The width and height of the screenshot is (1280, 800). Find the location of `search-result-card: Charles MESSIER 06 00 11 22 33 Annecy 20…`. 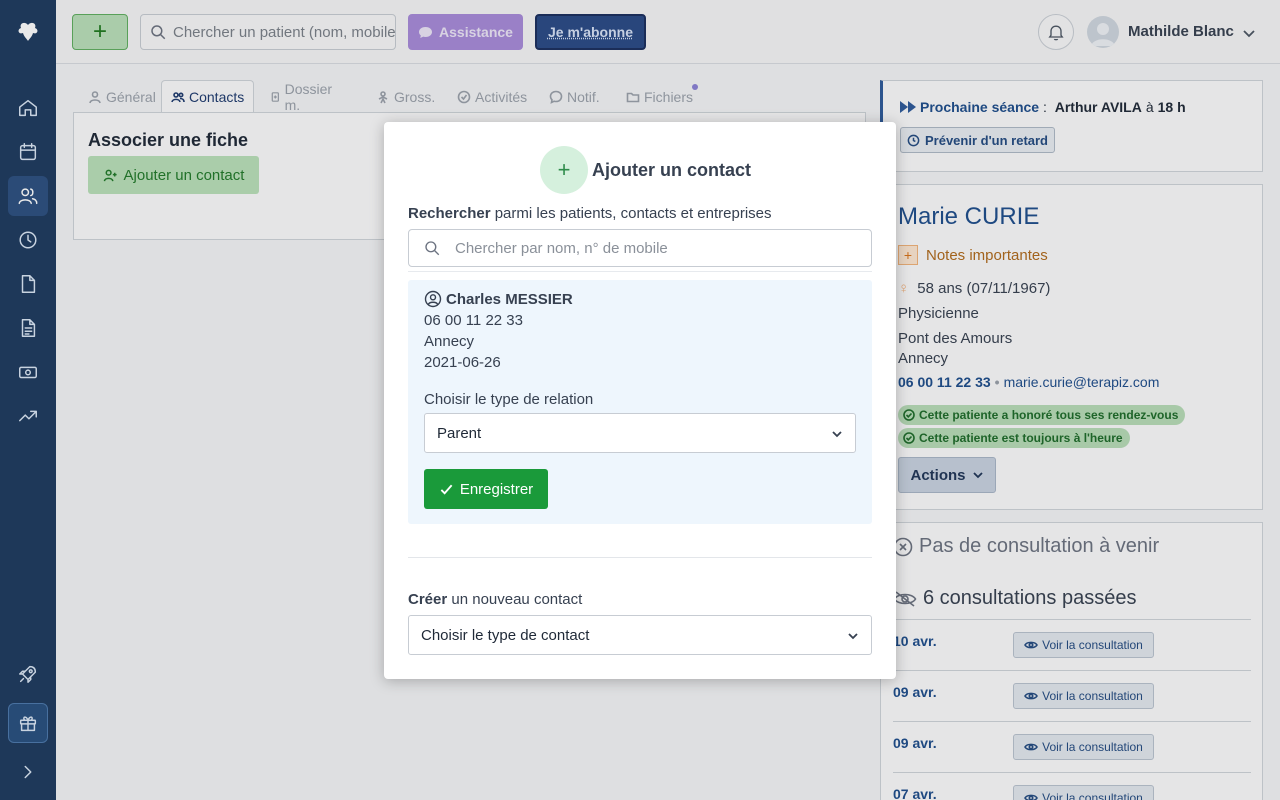

search-result-card: Charles MESSIER 06 00 11 22 33 Annecy 20… is located at coordinates (640, 402).